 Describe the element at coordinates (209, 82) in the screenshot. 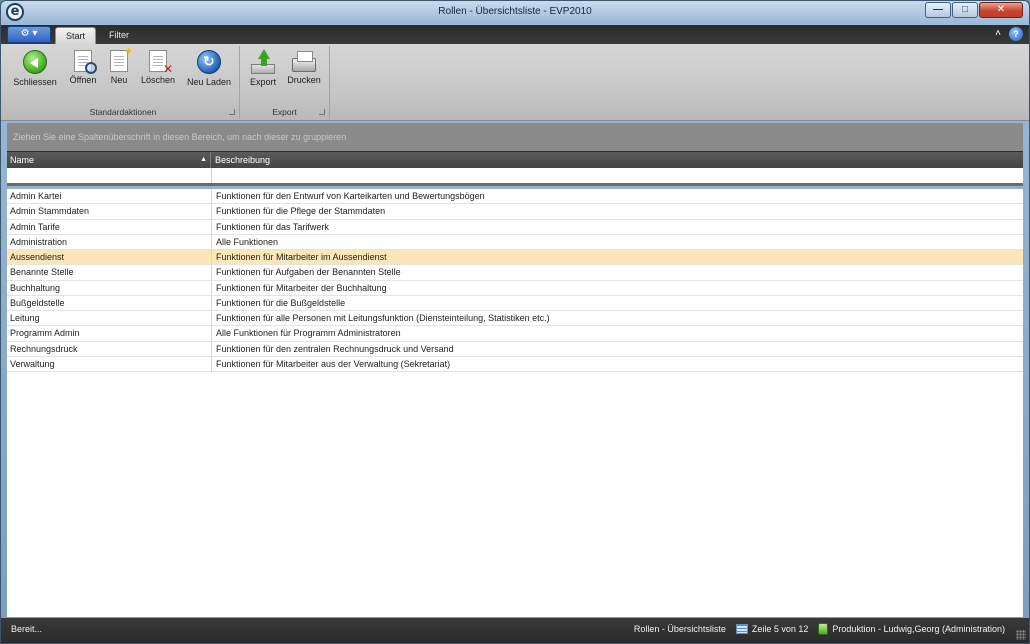

I see `neu-laden-label: Neu Laden` at that location.